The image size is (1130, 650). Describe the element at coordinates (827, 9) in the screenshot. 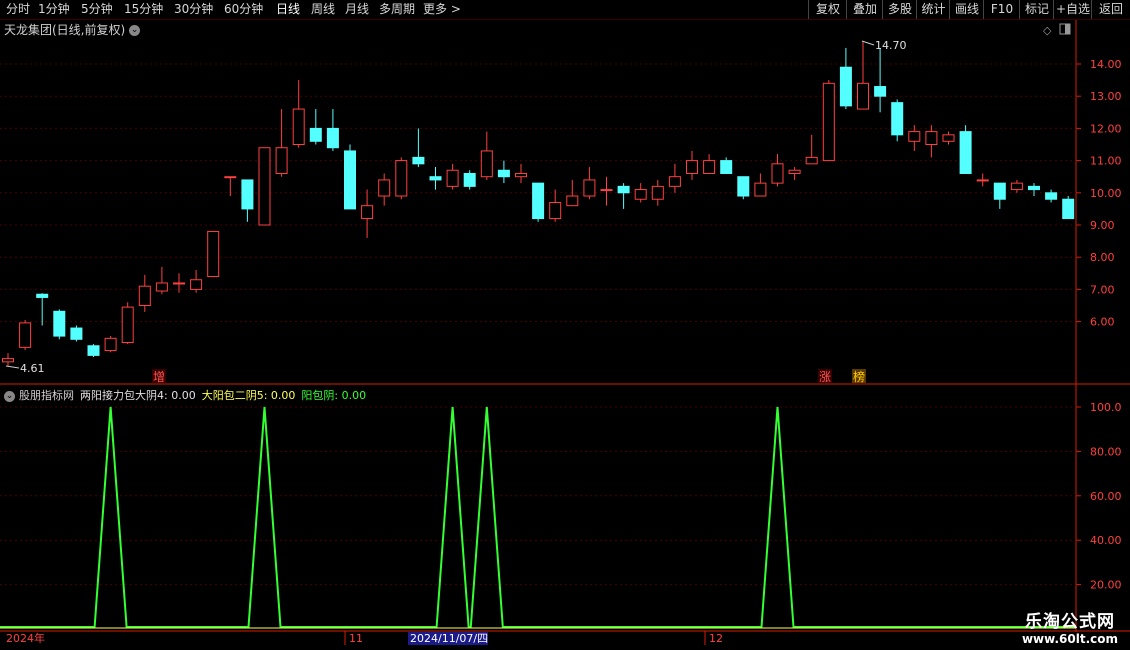

I see `fuquan-button: 复权` at that location.